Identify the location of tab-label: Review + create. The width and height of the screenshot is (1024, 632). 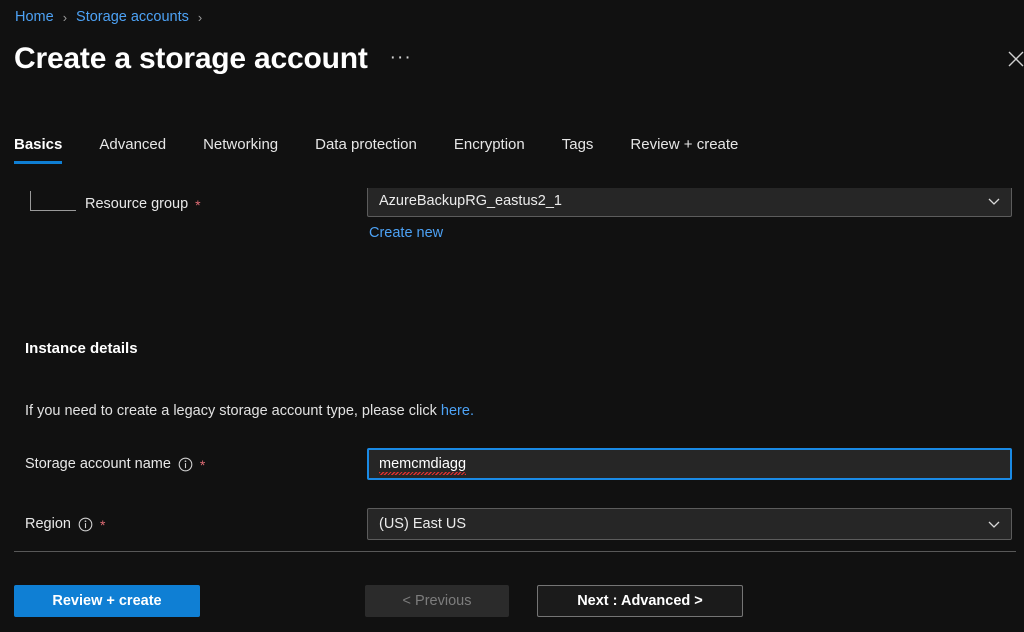
(684, 144).